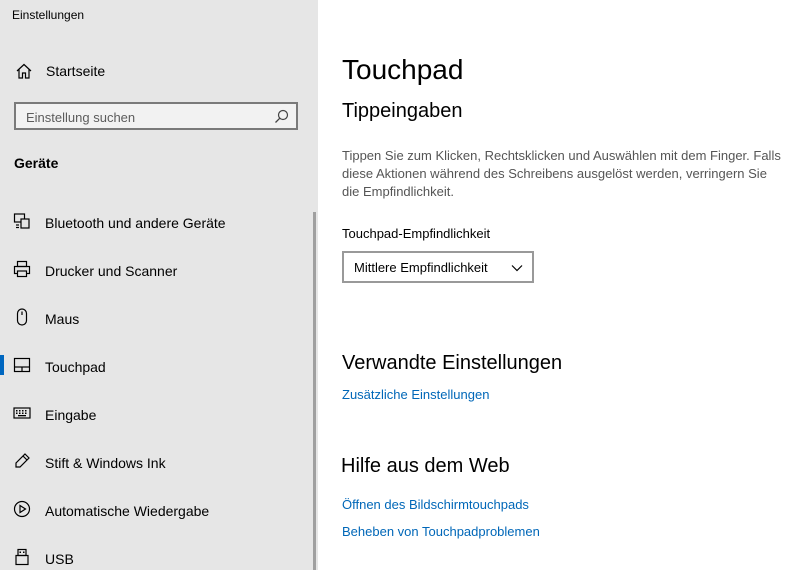  I want to click on sidebar-item-bluetooth: Bluetooth und andere Geräte, so click(156, 223).